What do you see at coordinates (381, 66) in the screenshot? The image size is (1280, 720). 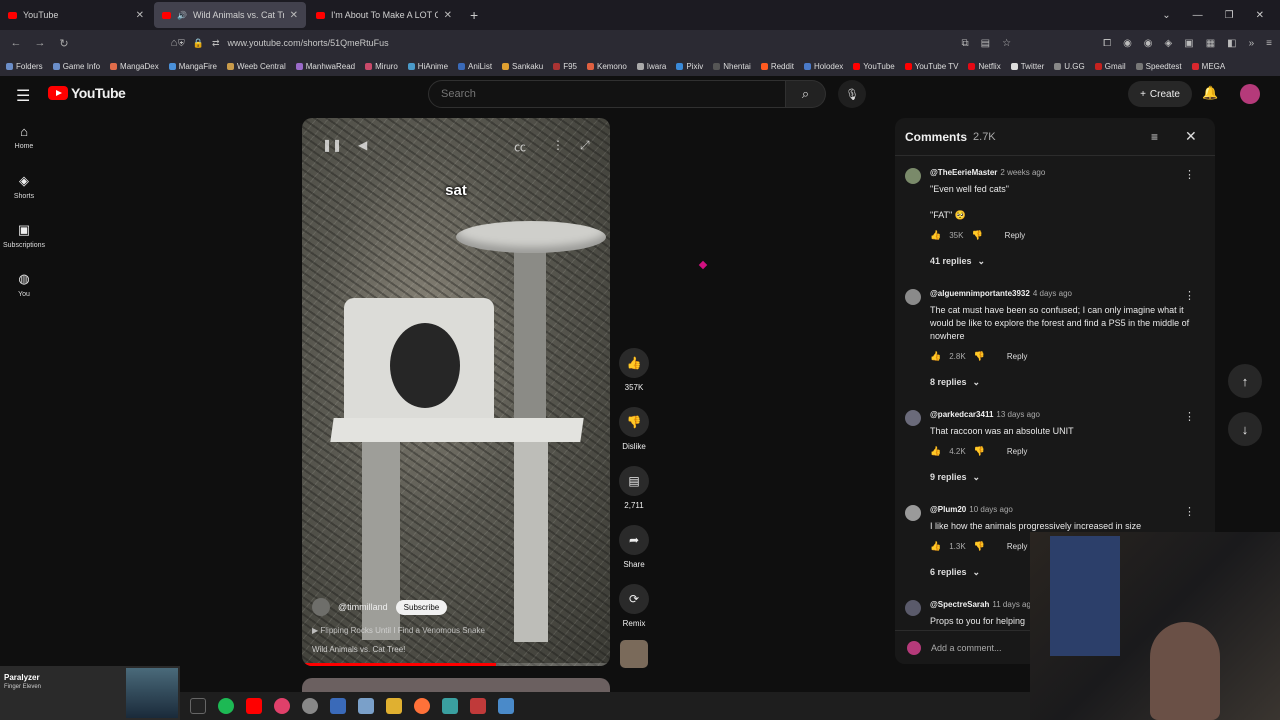 I see `bookmark-item: Miruro` at bounding box center [381, 66].